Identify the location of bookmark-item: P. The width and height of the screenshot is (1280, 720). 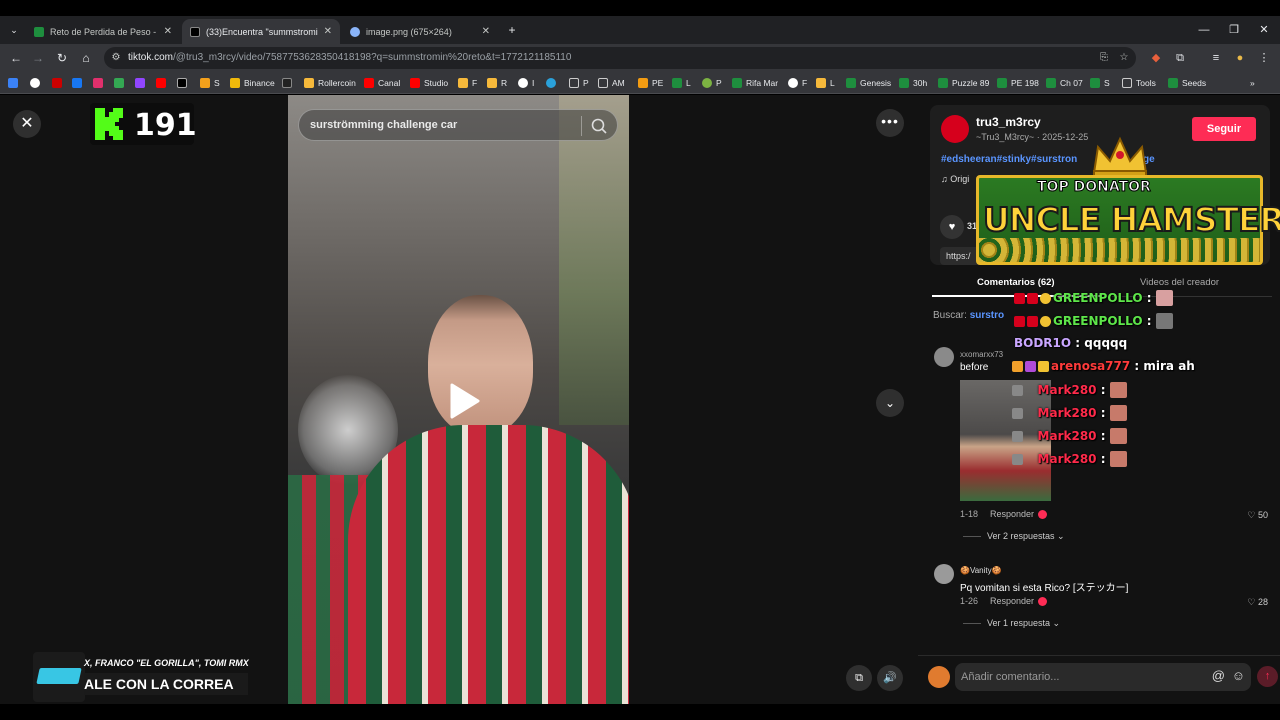
(712, 83).